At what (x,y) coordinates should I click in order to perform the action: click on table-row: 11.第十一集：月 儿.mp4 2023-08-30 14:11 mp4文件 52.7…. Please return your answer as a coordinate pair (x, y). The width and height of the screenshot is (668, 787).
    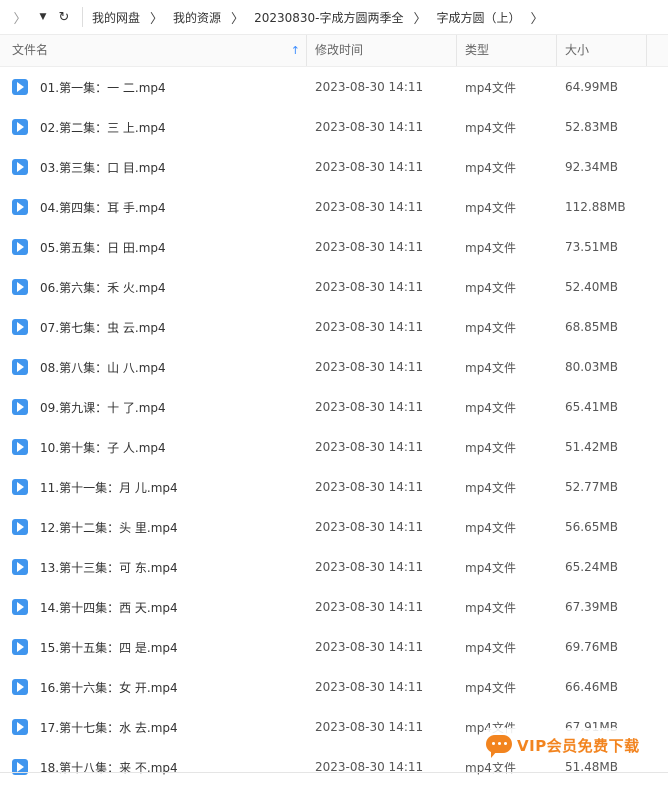
    Looking at the image, I should click on (334, 487).